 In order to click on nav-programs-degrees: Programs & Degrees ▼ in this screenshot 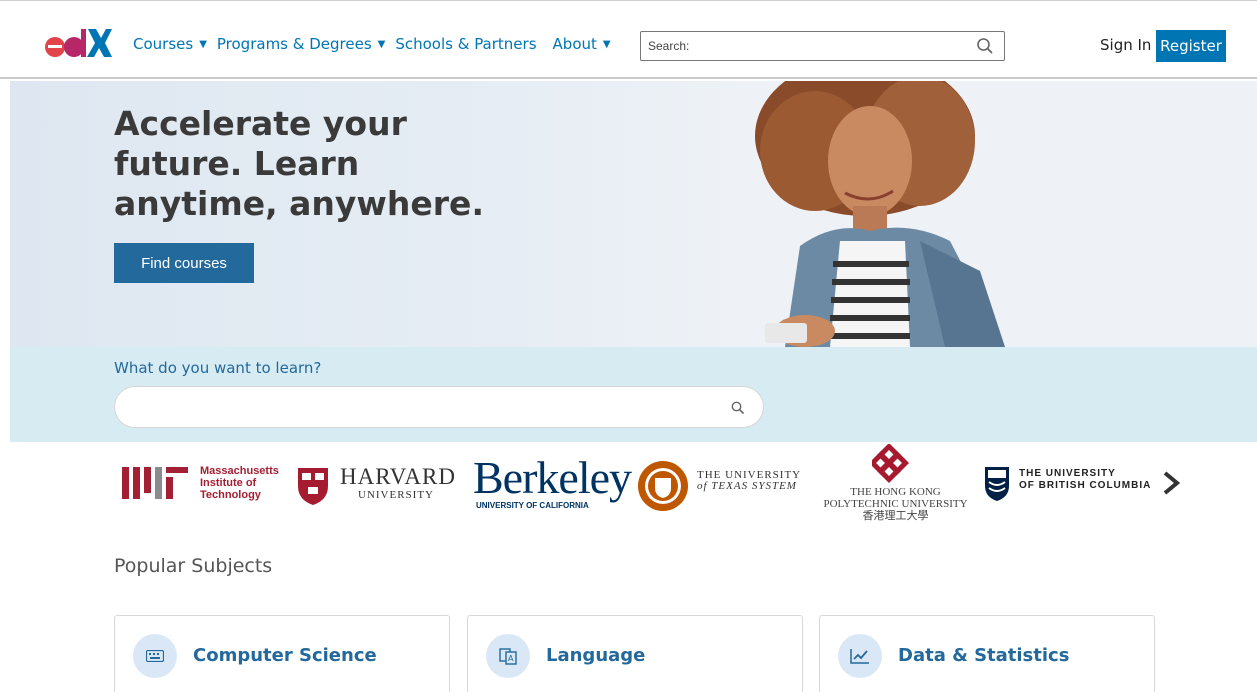, I will do `click(303, 44)`.